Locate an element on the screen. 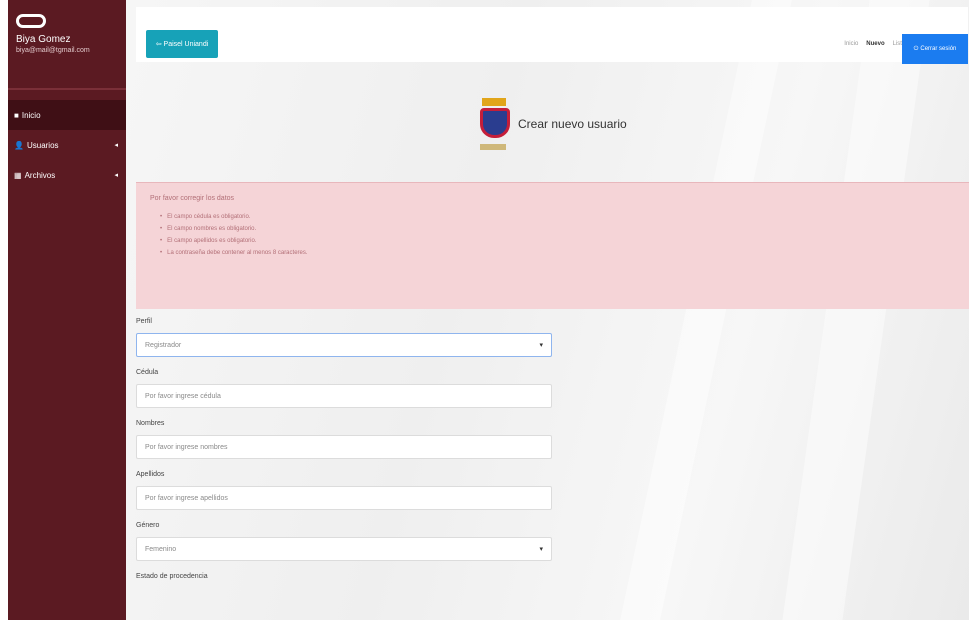 This screenshot has height=620, width=969. page-title: Crear nuevo usuario is located at coordinates (572, 124).